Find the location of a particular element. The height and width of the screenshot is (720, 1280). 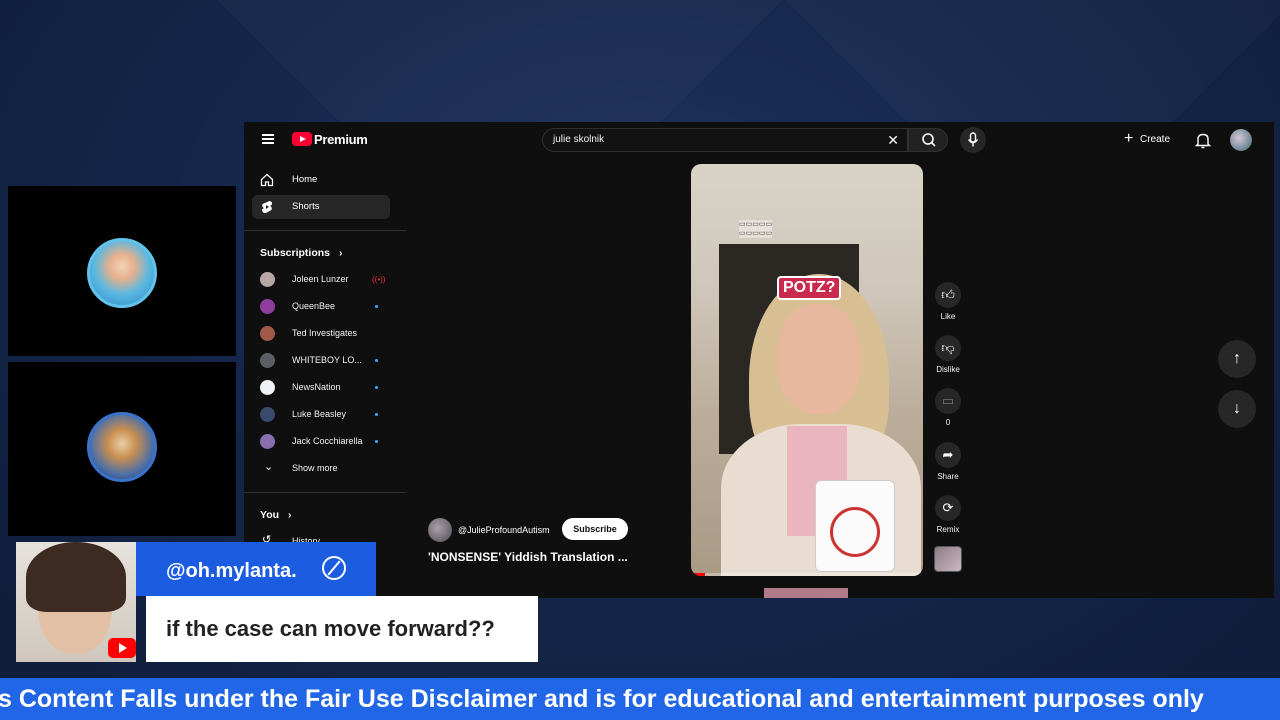

sidebar-subscription: NewsNation is located at coordinates (321, 387).